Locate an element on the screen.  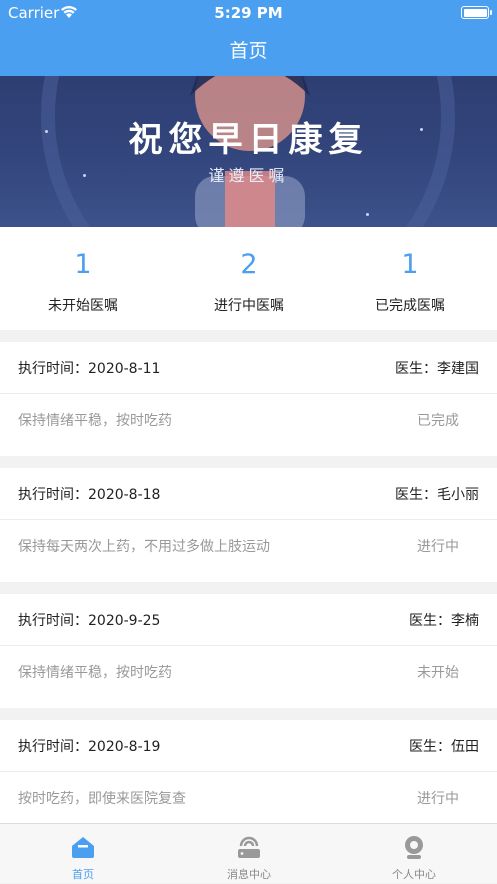
order-header: 执行时间：2020-8-11 医生：李建国 is located at coordinates (248, 368).